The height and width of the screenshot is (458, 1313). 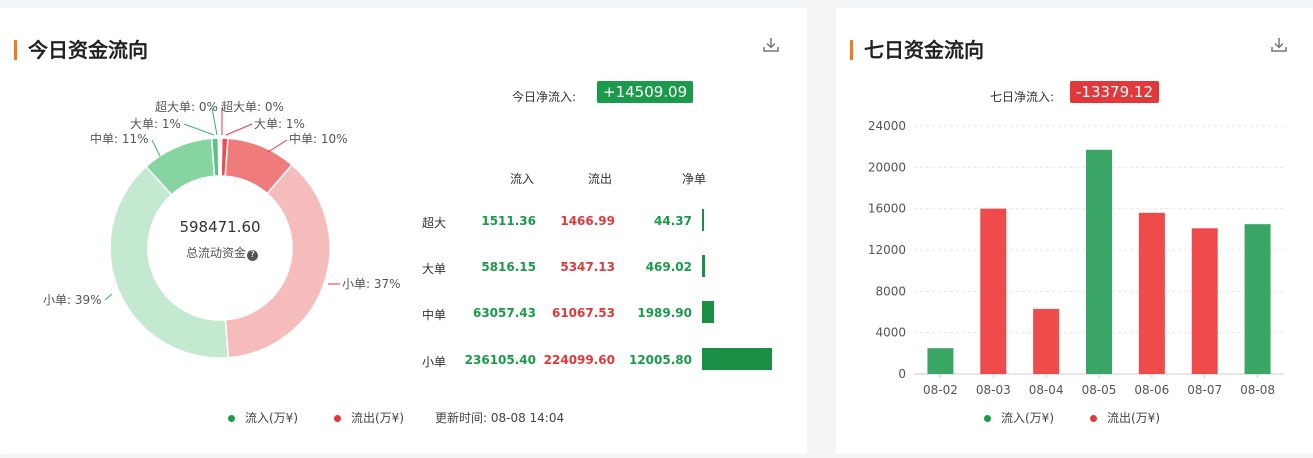 What do you see at coordinates (119, 138) in the screenshot?
I see `donut-label: 中单: 11%` at bounding box center [119, 138].